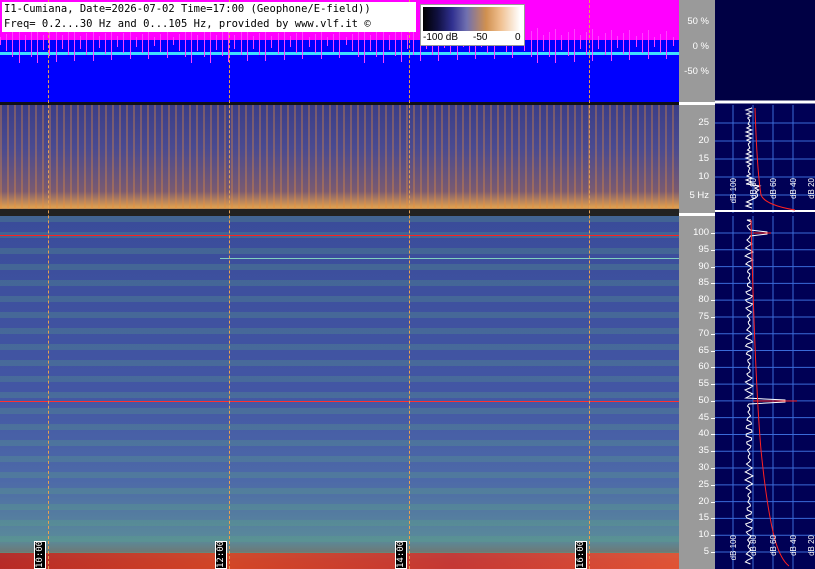 Image resolution: width=815 pixels, height=569 pixels. What do you see at coordinates (401, 554) in the screenshot?
I see `time-marker-label: 14:00` at bounding box center [401, 554].